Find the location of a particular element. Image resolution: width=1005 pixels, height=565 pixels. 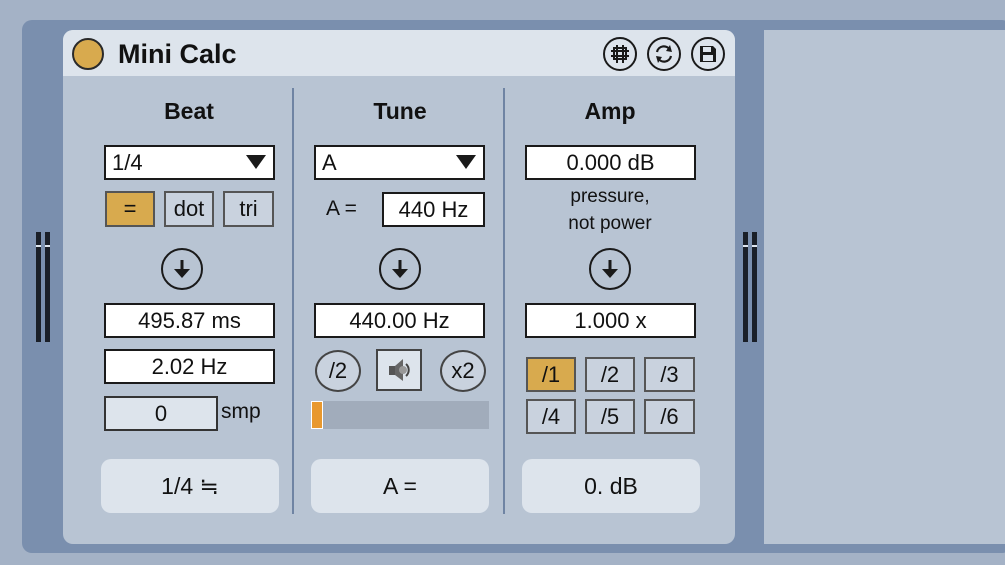

beat-hz-field: 2.02 Hz is located at coordinates (189, 366).